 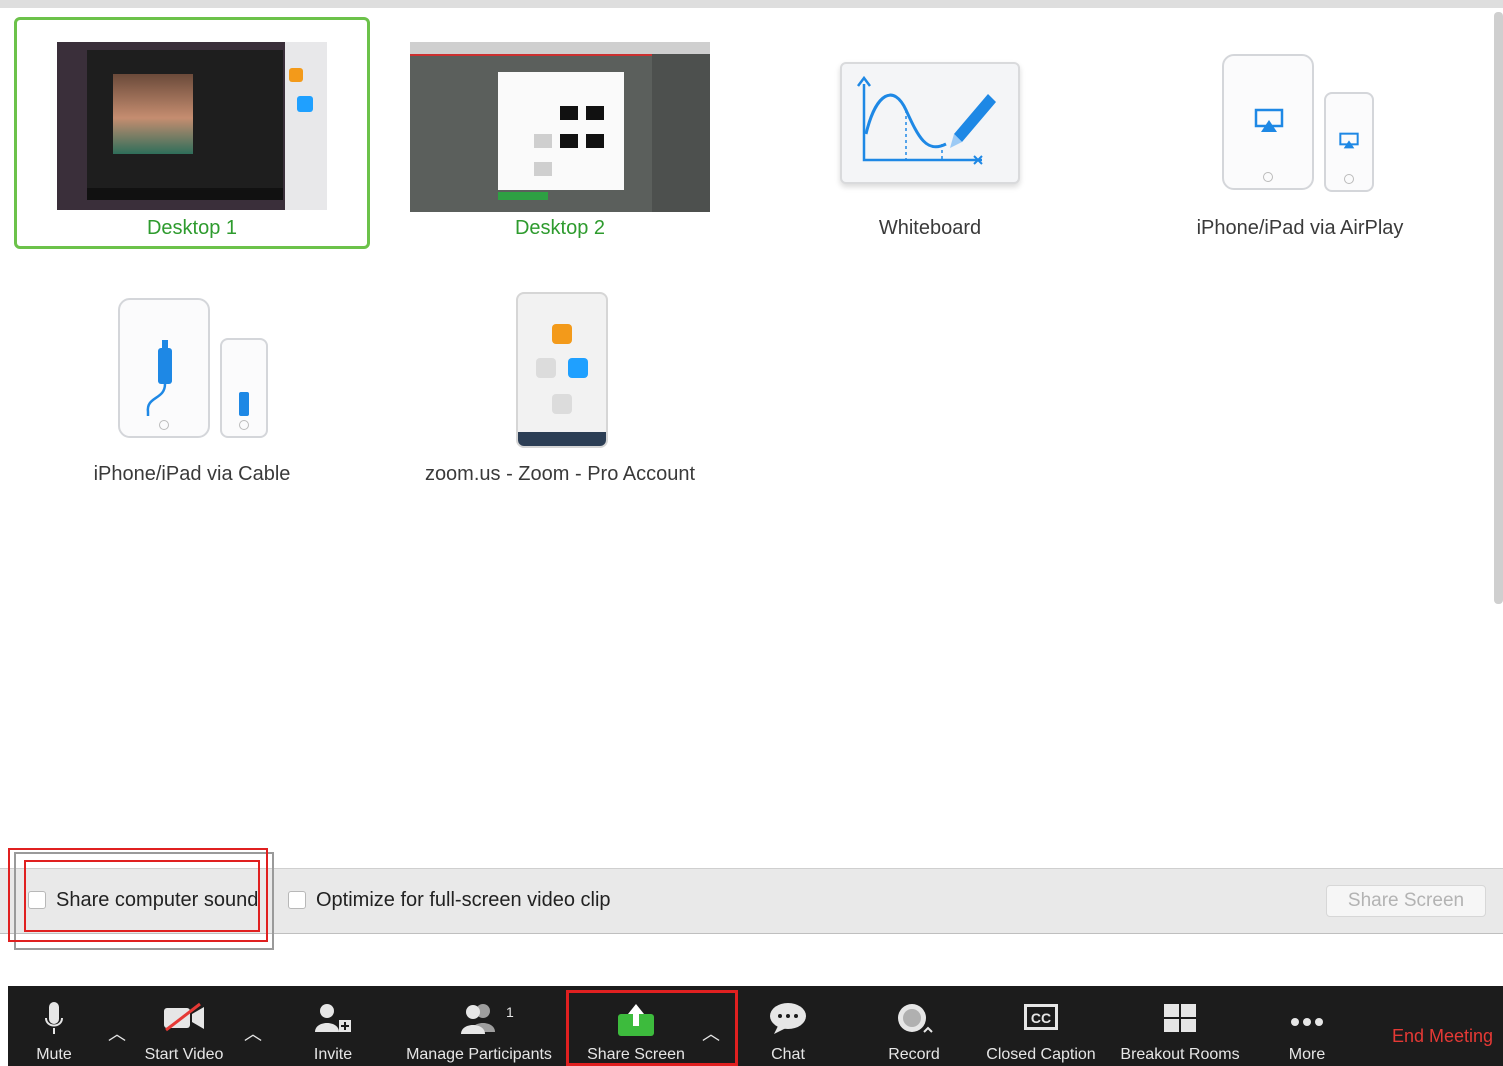 I want to click on desktop-1-thumbnail, so click(x=192, y=126).